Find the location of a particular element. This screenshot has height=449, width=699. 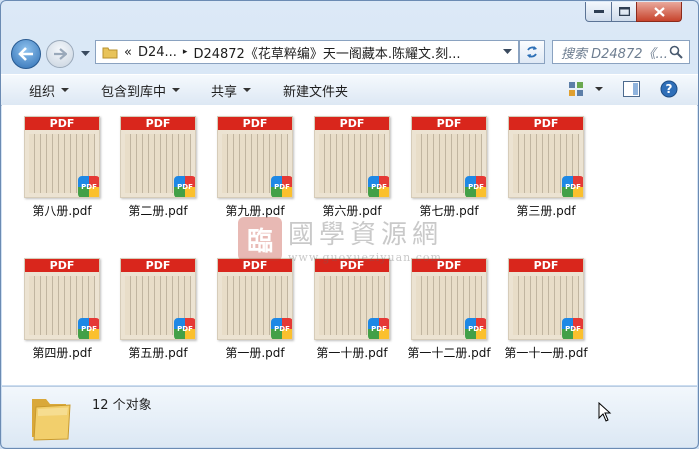

file-item: PDF PDF 第八册.pdf is located at coordinates (62, 167).